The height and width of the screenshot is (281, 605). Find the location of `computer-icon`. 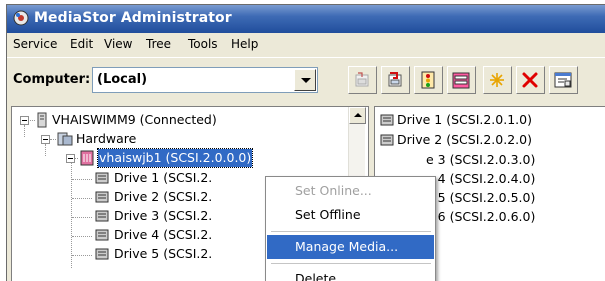

computer-icon is located at coordinates (42, 120).